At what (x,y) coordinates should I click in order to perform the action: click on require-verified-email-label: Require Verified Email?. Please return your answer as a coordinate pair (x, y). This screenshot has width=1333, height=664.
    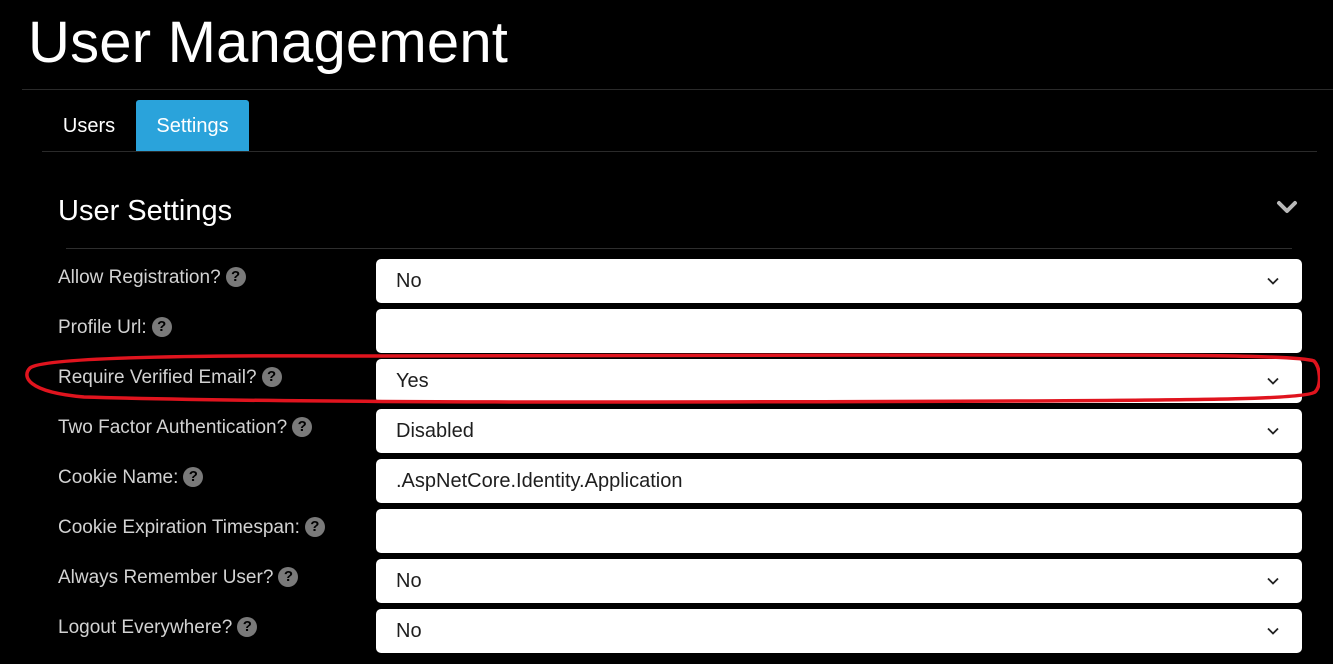
    Looking at the image, I should click on (157, 377).